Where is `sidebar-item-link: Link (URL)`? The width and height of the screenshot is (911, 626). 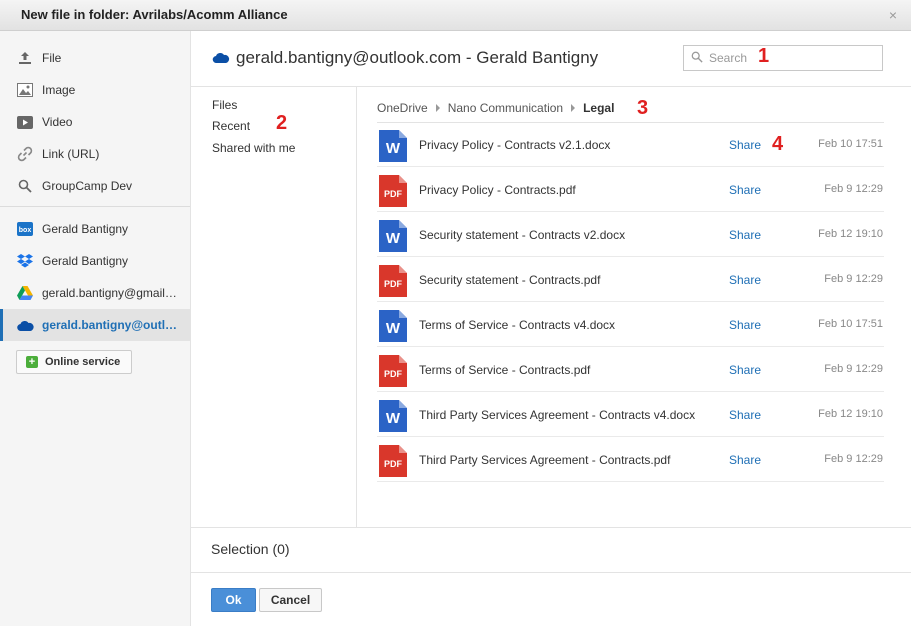 sidebar-item-link: Link (URL) is located at coordinates (95, 154).